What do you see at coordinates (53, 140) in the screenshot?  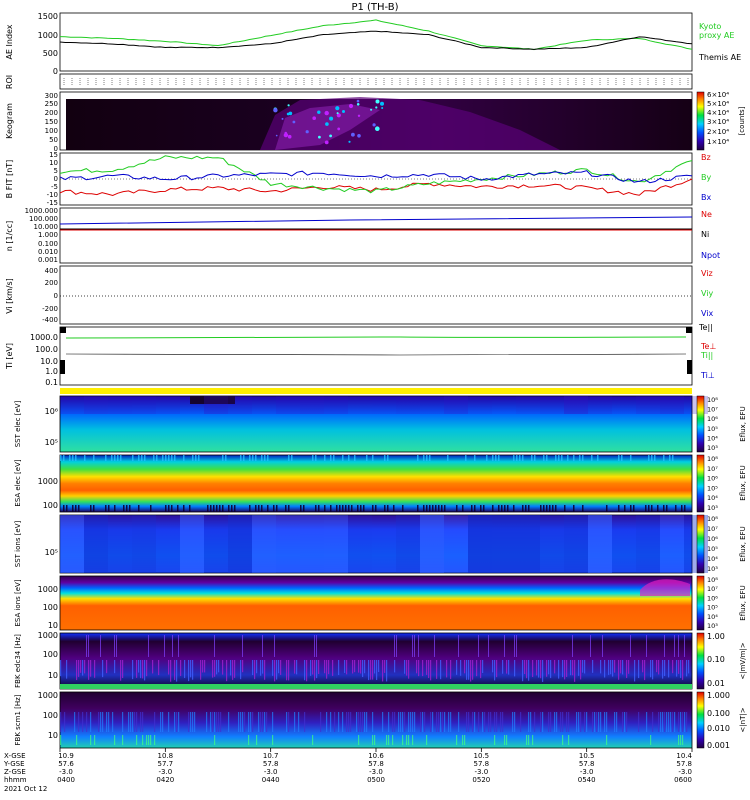 I see `keo-ytick-50: 50` at bounding box center [53, 140].